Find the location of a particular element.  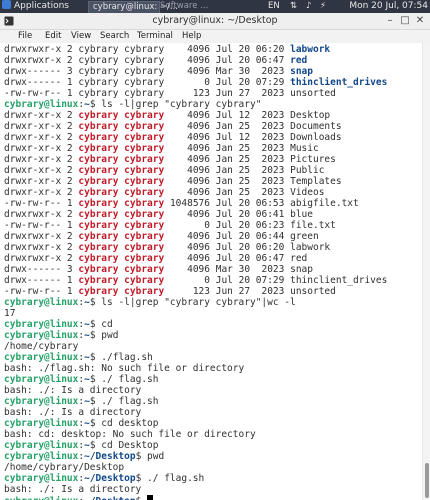

file-date: Jul 20 06:47 is located at coordinates (250, 60).